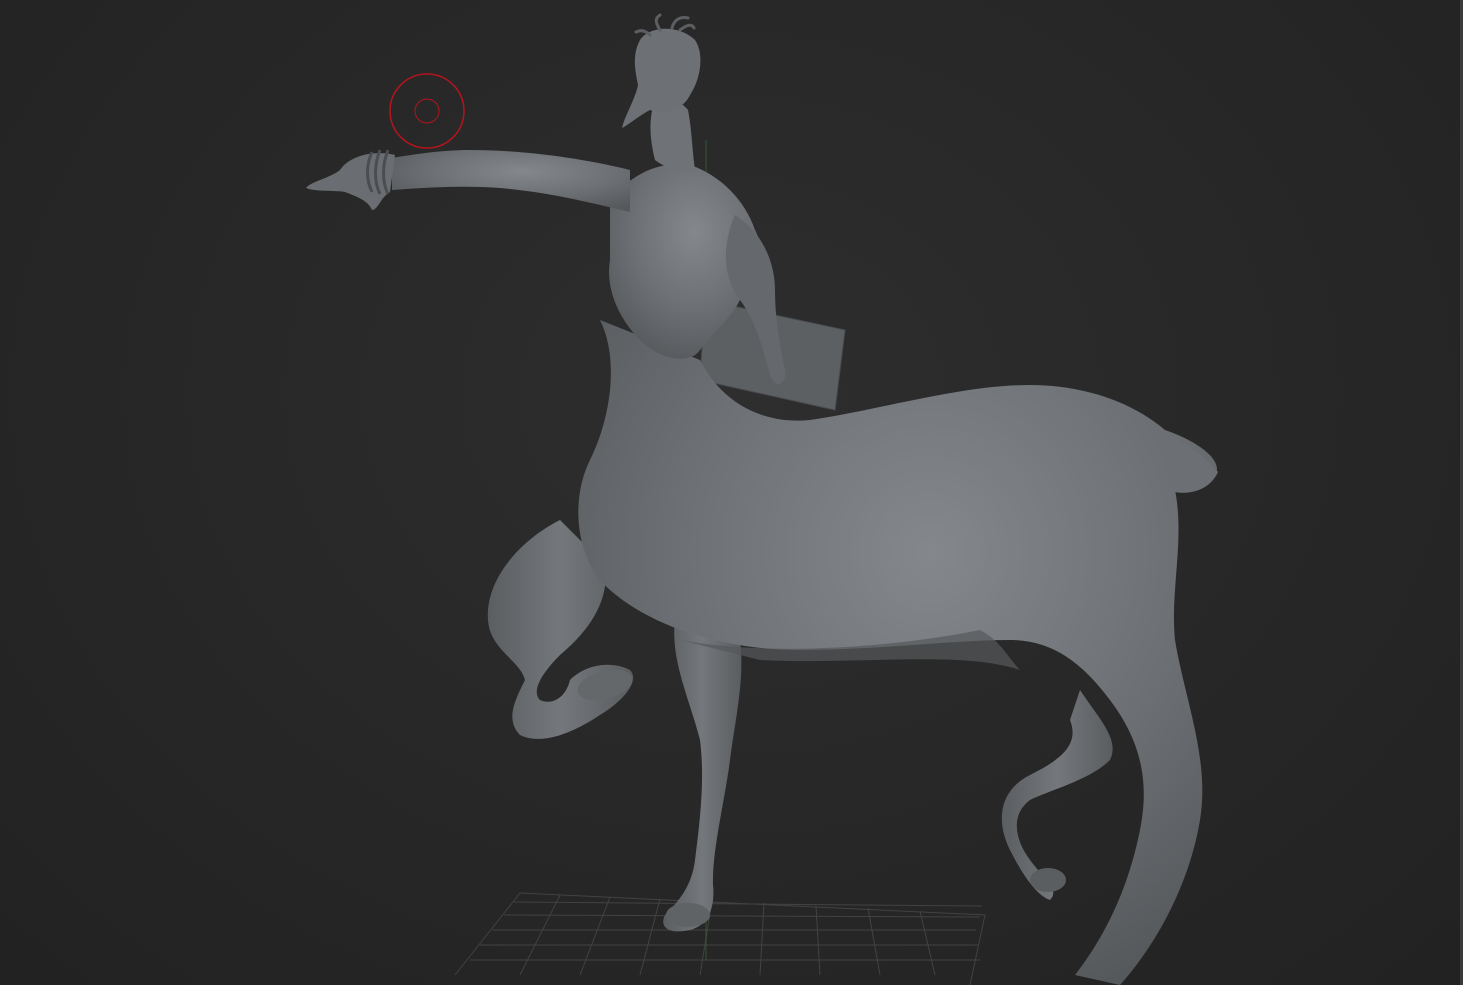 Image resolution: width=1463 pixels, height=985 pixels. Describe the element at coordinates (702, 776) in the screenshot. I see `front-standing-leg` at that location.